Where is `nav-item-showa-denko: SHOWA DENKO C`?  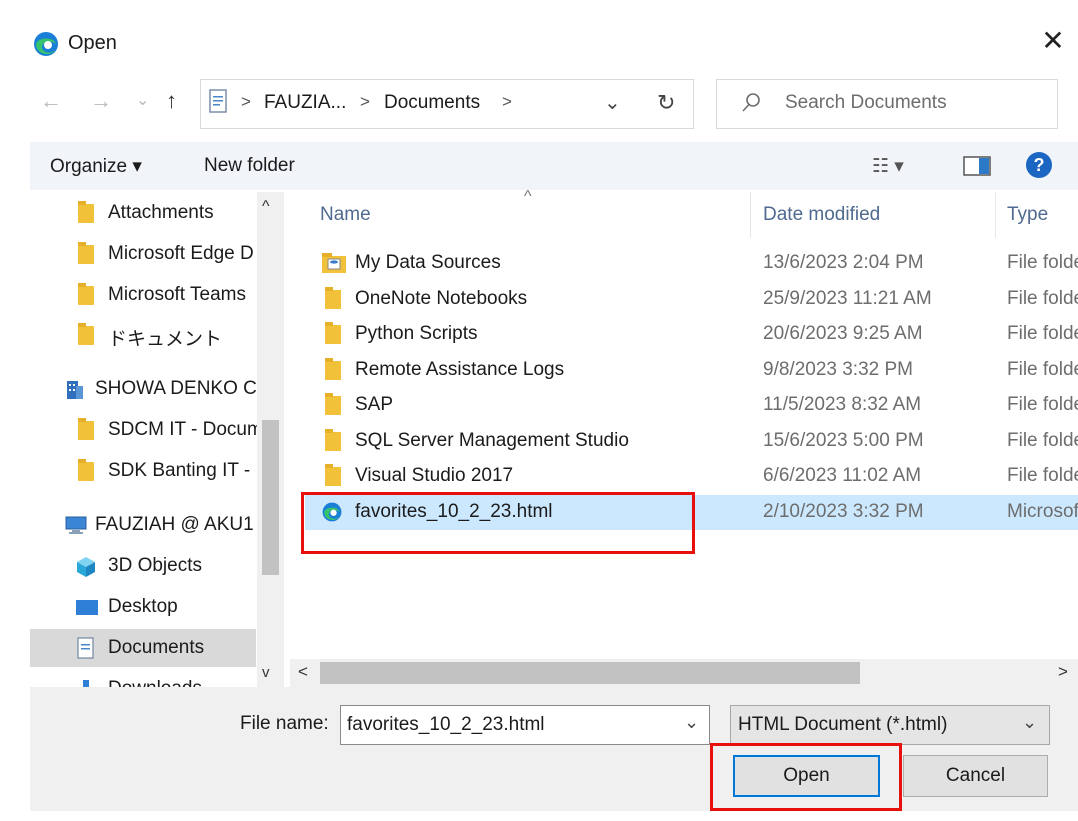 nav-item-showa-denko: SHOWA DENKO C is located at coordinates (143, 389).